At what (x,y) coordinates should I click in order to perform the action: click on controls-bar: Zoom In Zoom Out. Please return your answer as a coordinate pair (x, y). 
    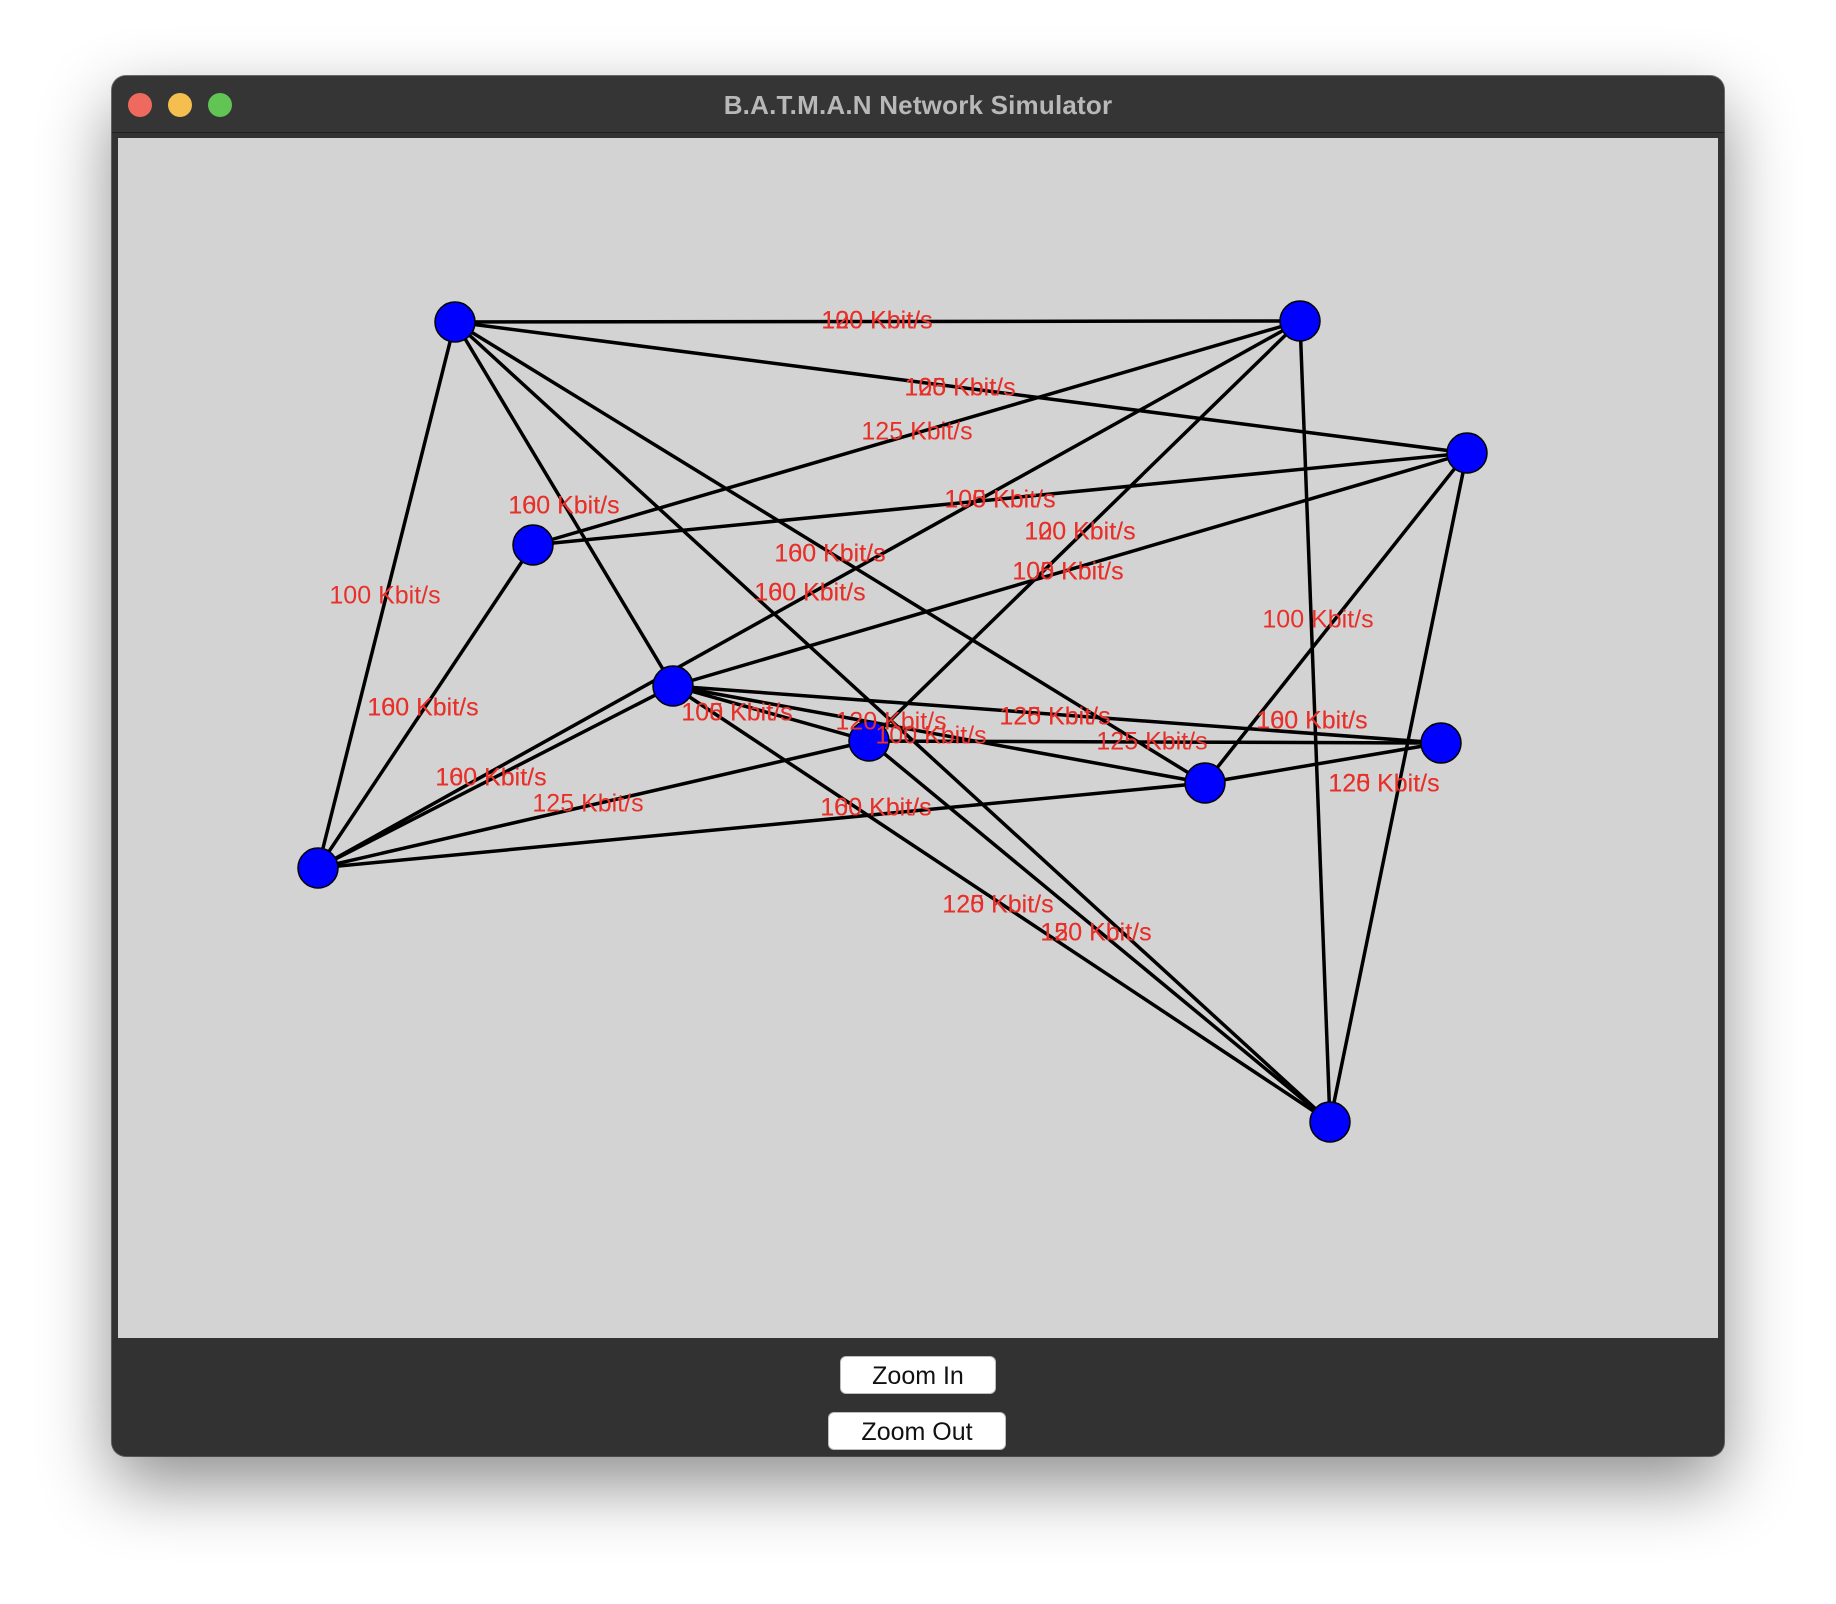
    Looking at the image, I should click on (918, 1397).